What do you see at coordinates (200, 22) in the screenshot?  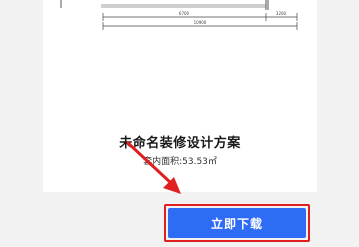 I see `dim-total-label: 10900` at bounding box center [200, 22].